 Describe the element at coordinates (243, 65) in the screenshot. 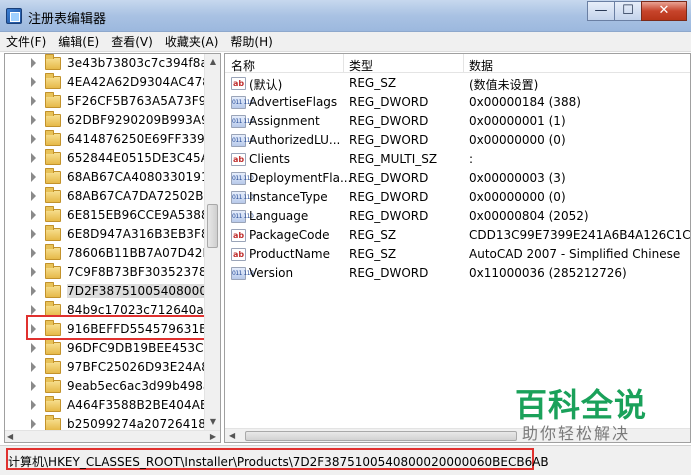

I see `column-header-name: 名称` at that location.